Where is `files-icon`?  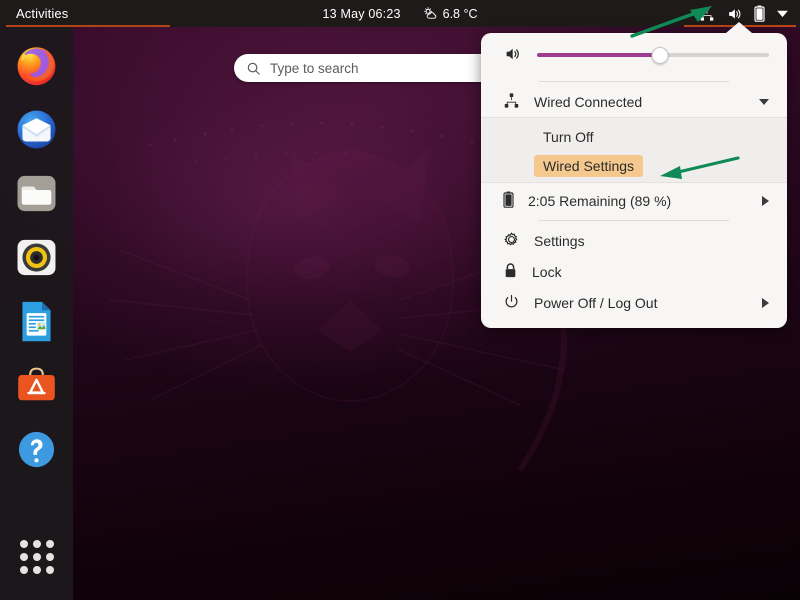 files-icon is located at coordinates (36, 193).